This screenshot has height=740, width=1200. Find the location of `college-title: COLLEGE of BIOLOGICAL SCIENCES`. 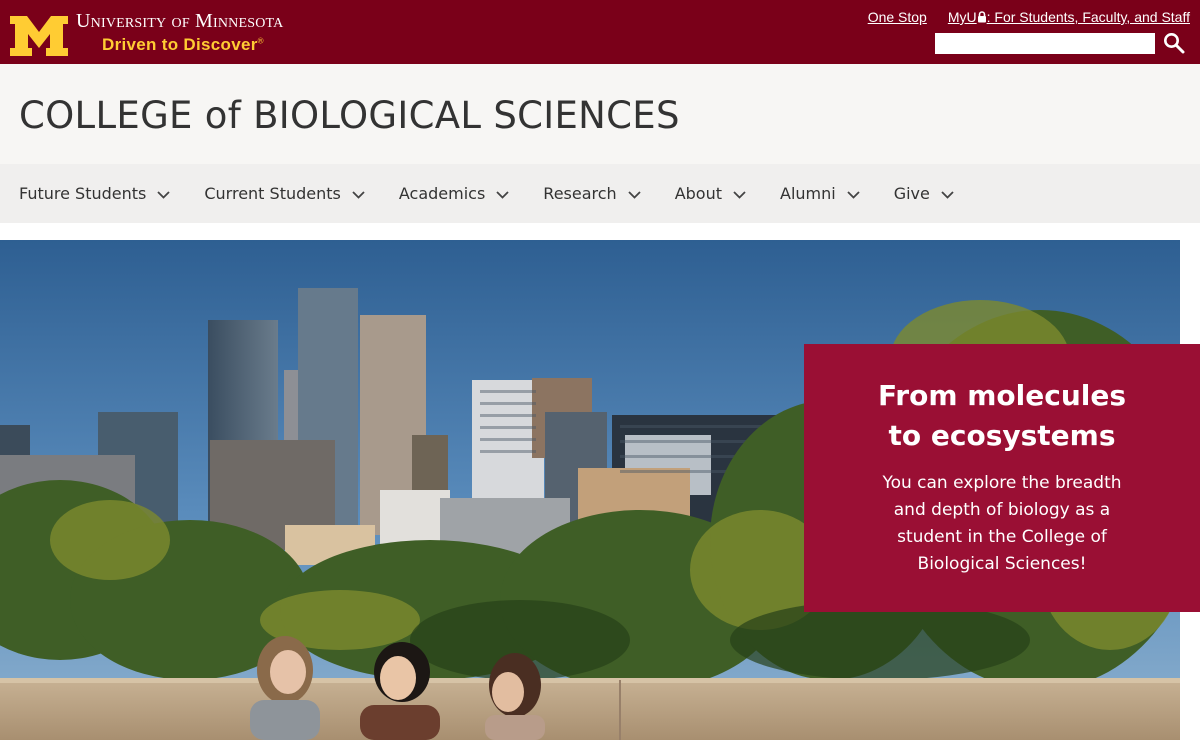

college-title: COLLEGE of BIOLOGICAL SCIENCES is located at coordinates (349, 115).